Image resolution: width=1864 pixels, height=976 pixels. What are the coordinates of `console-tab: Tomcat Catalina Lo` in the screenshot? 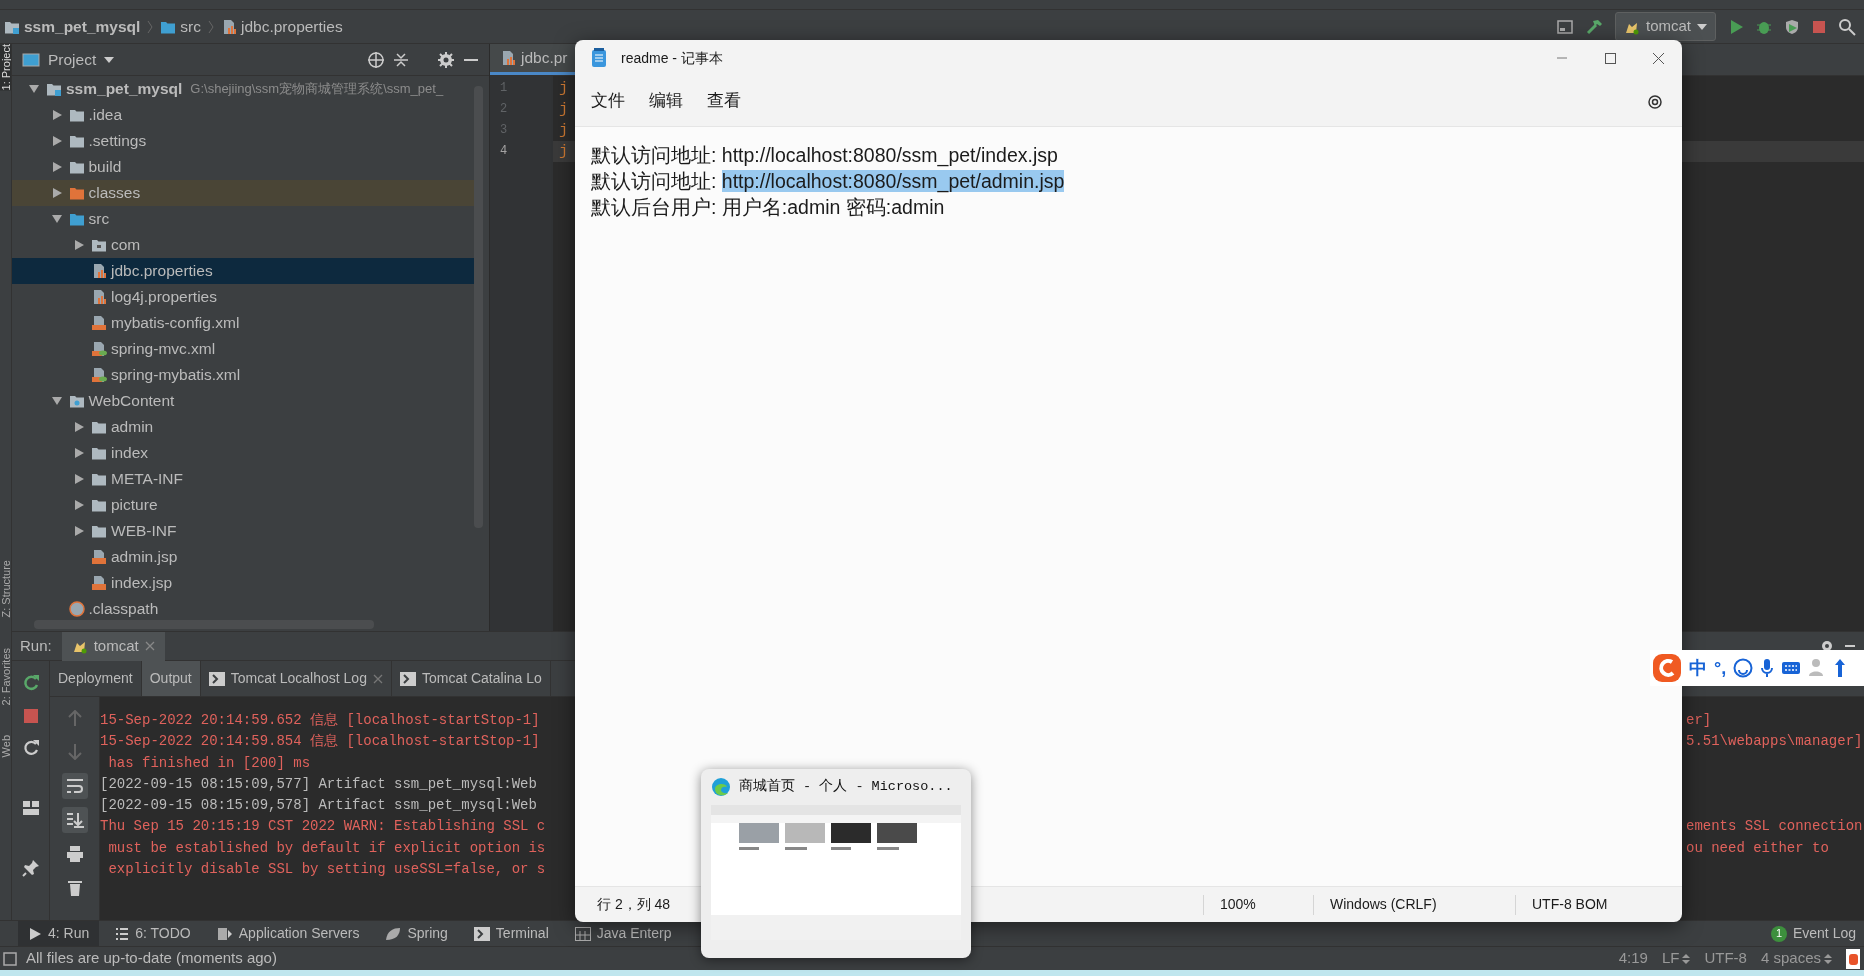 It's located at (471, 678).